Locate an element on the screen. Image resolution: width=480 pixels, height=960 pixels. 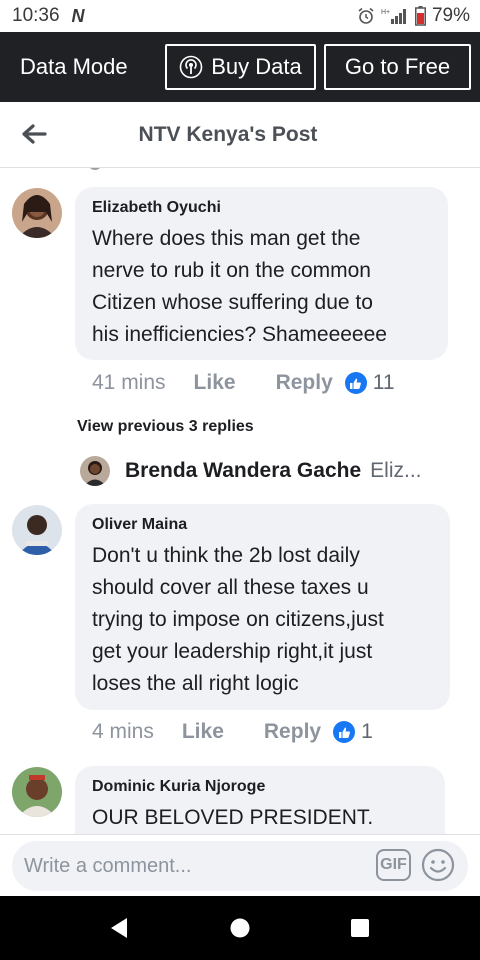
carrier-icon: N is located at coordinates (78, 15).